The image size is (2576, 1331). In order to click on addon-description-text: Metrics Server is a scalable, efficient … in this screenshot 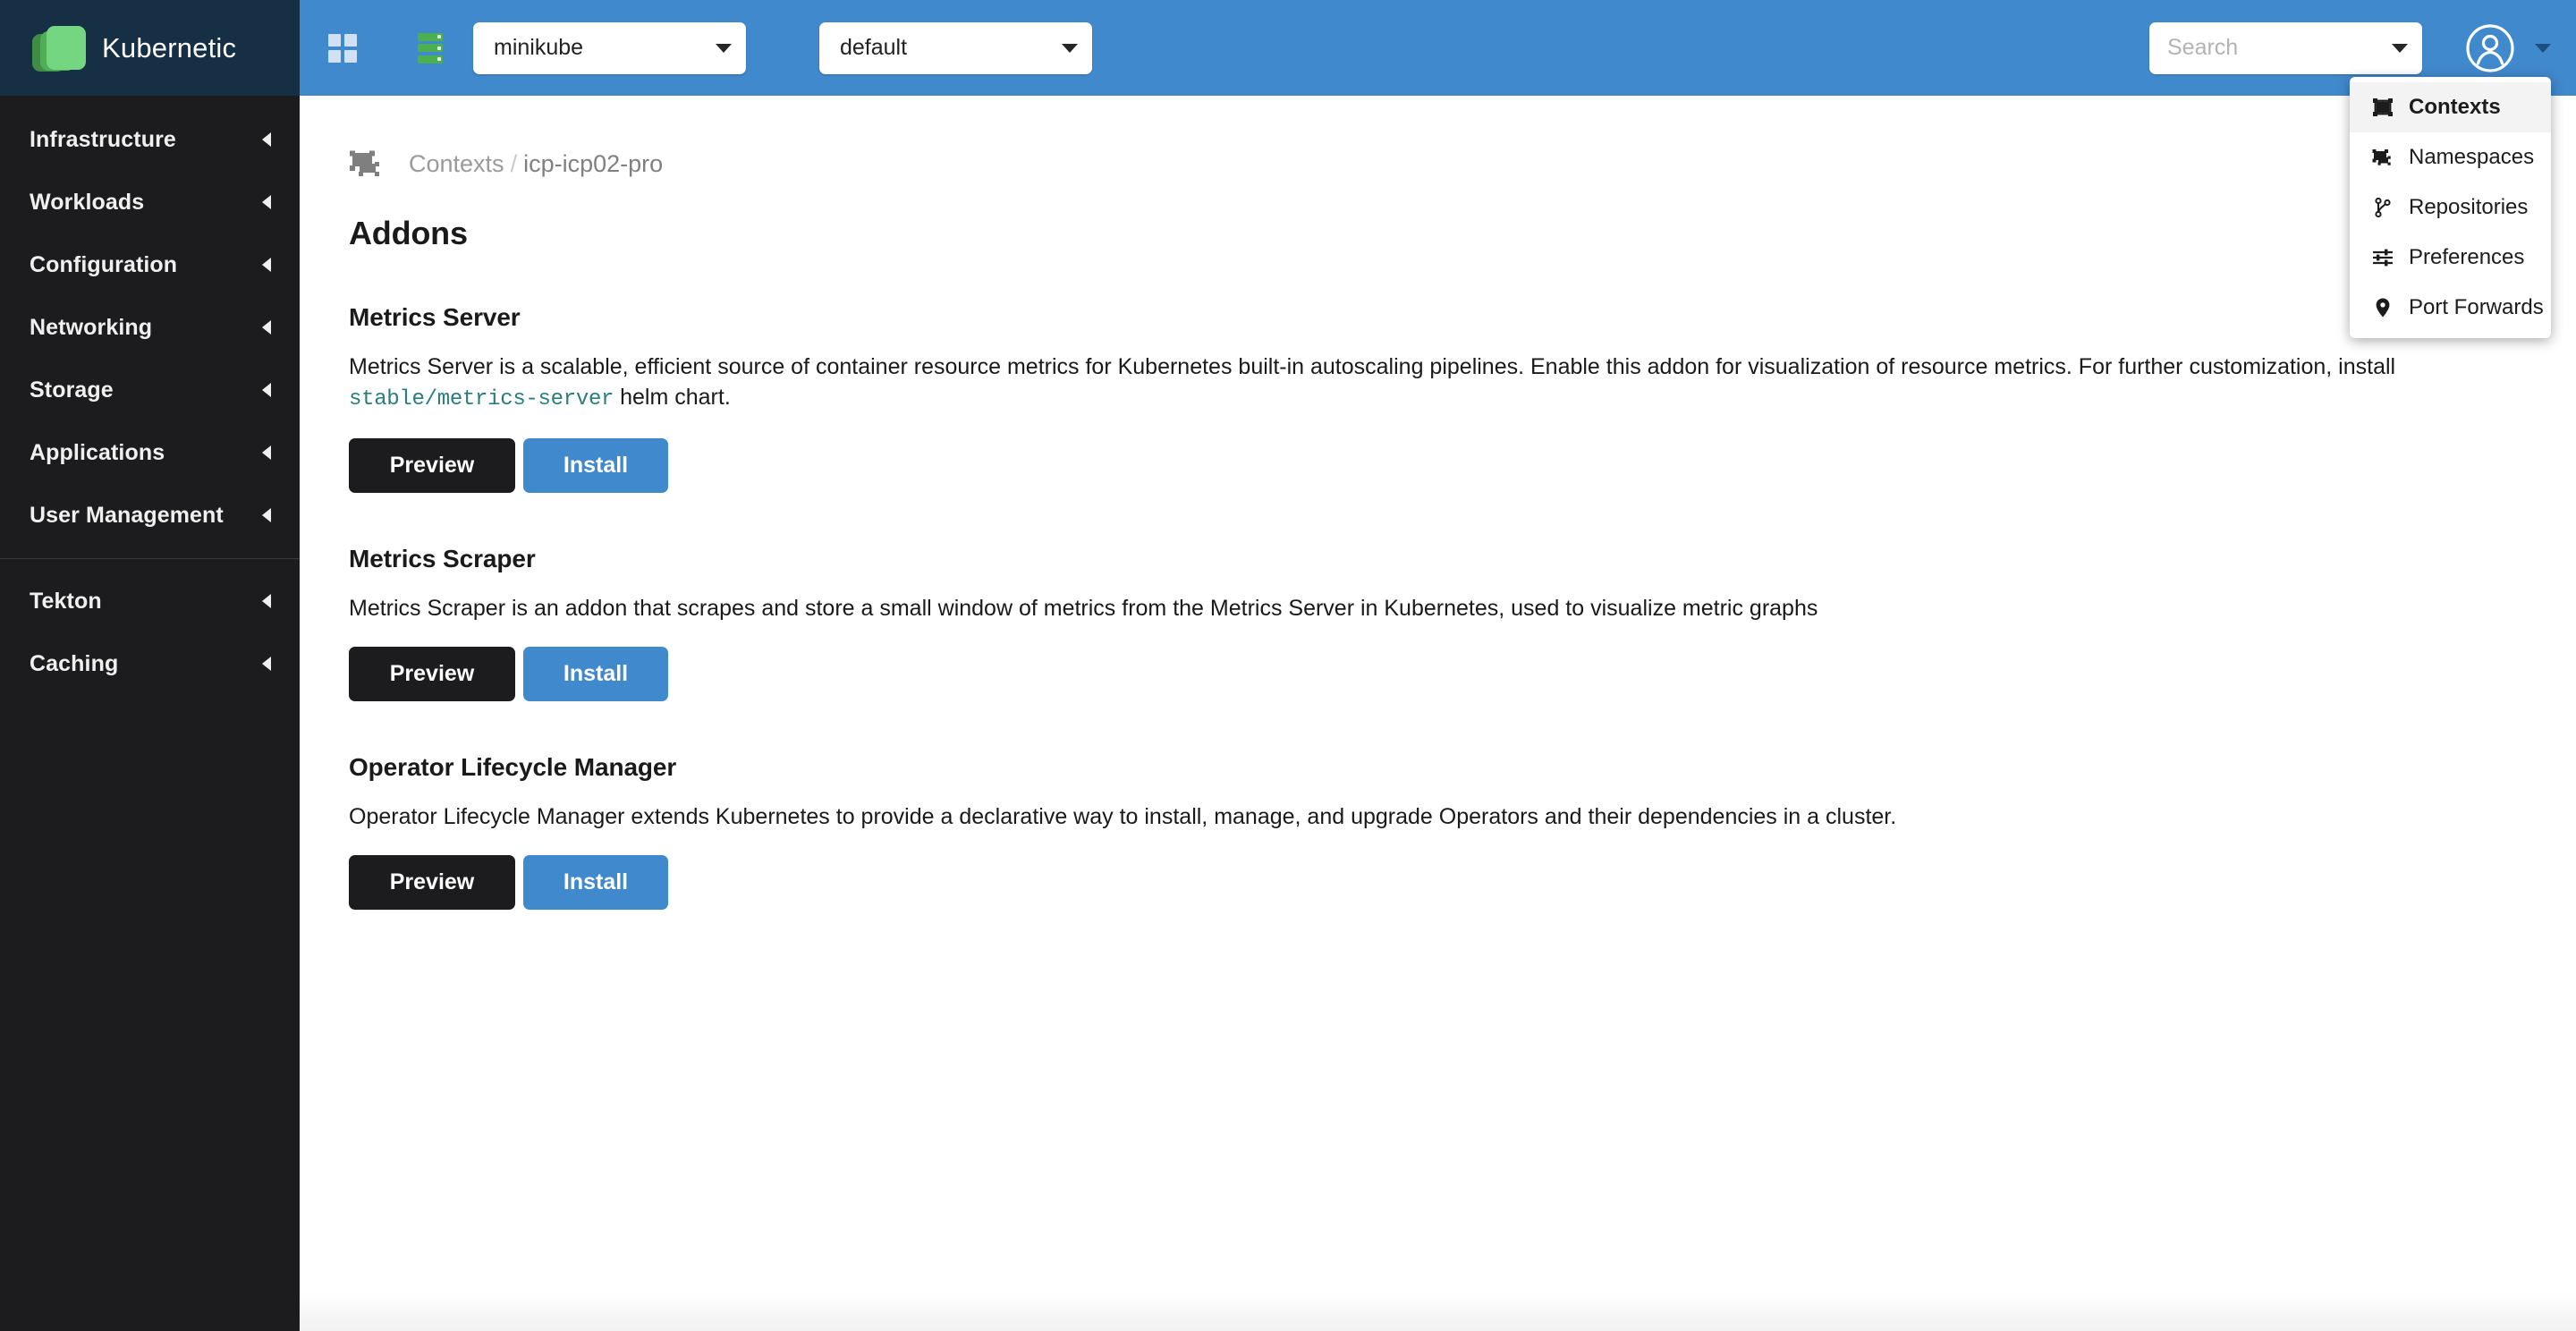, I will do `click(1372, 367)`.